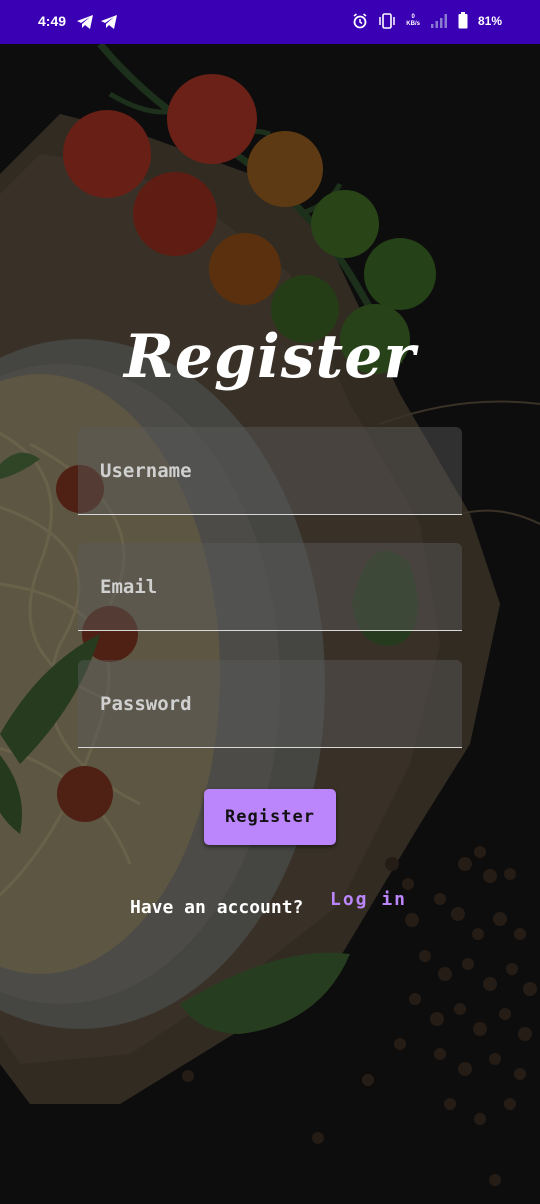 This screenshot has height=1204, width=540. Describe the element at coordinates (368, 899) in the screenshot. I see `login-link: Log in` at that location.